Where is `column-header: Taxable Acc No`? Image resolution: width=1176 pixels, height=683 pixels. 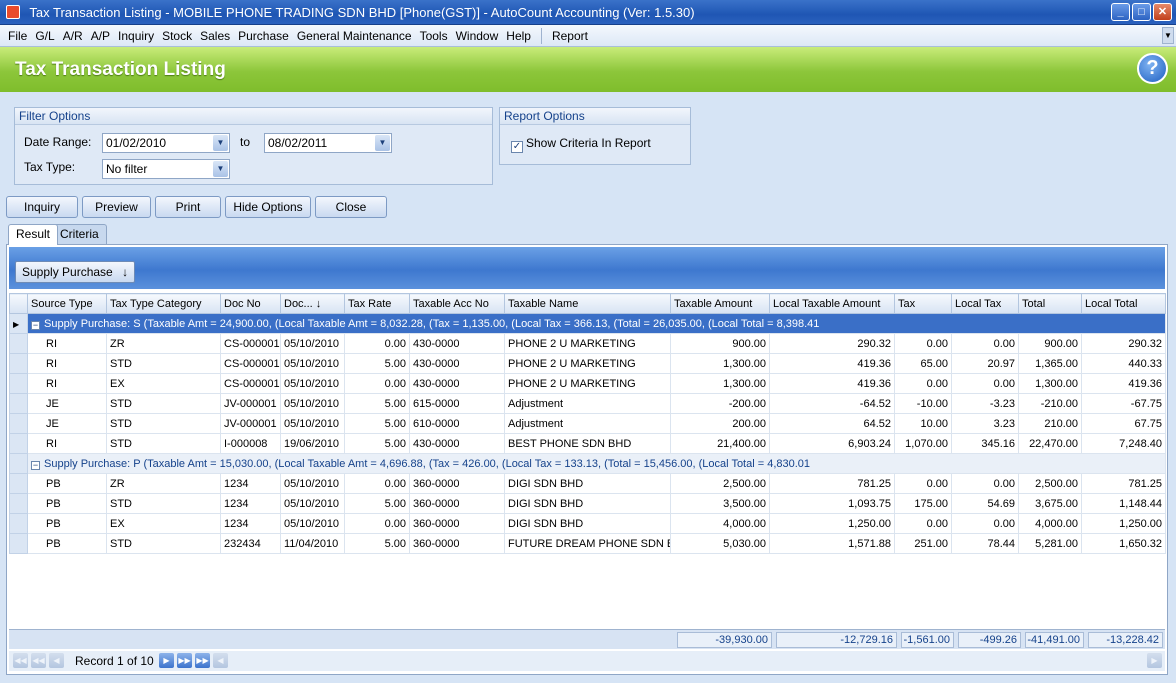 column-header: Taxable Acc No is located at coordinates (457, 303).